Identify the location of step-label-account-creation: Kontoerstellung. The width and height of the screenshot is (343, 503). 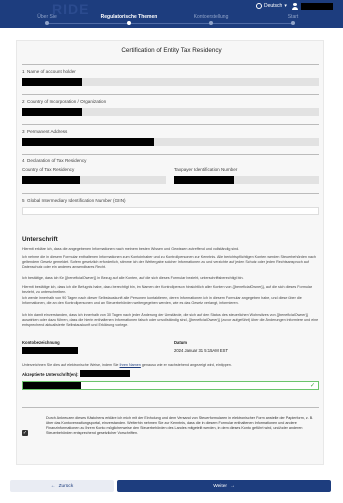
(211, 17).